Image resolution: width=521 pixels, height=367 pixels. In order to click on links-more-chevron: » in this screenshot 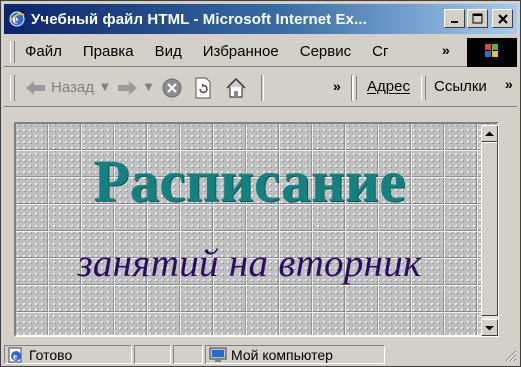, I will do `click(509, 84)`.